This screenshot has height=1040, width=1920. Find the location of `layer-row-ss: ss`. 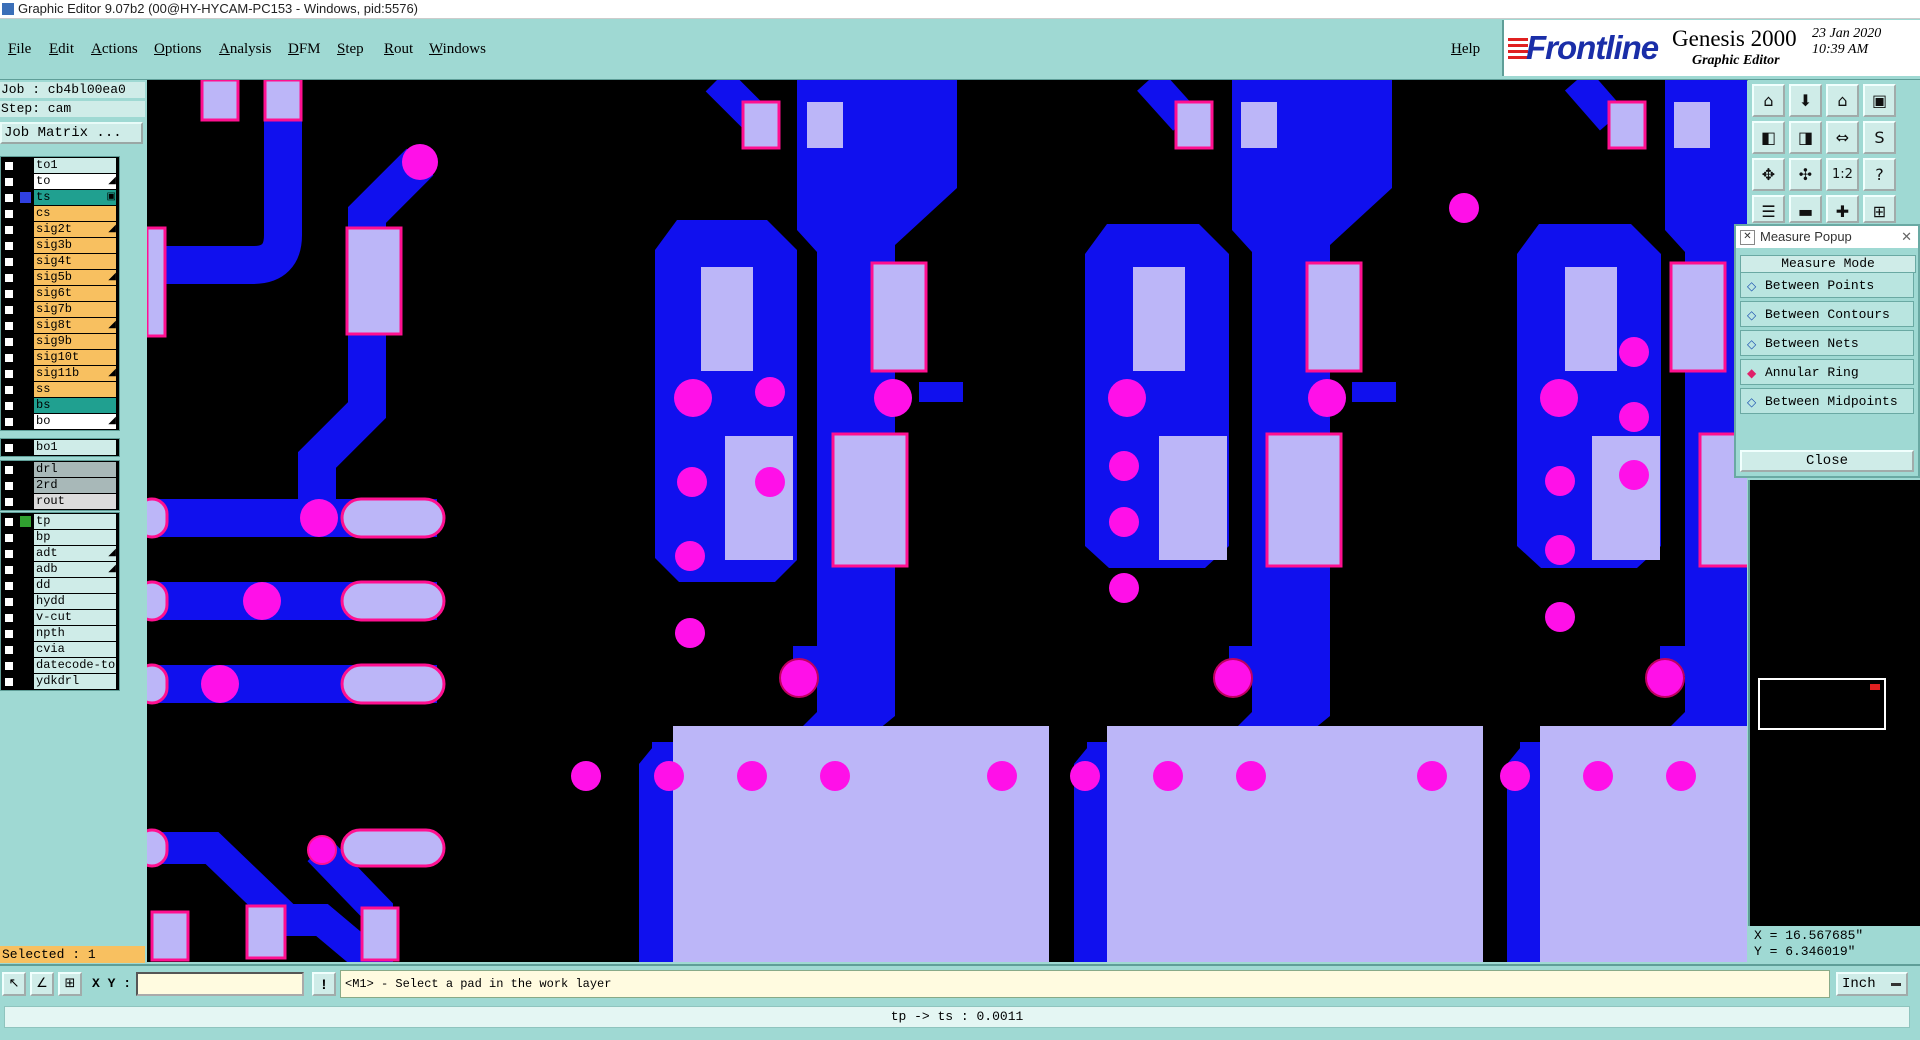

layer-row-ss: ss is located at coordinates (60, 389).